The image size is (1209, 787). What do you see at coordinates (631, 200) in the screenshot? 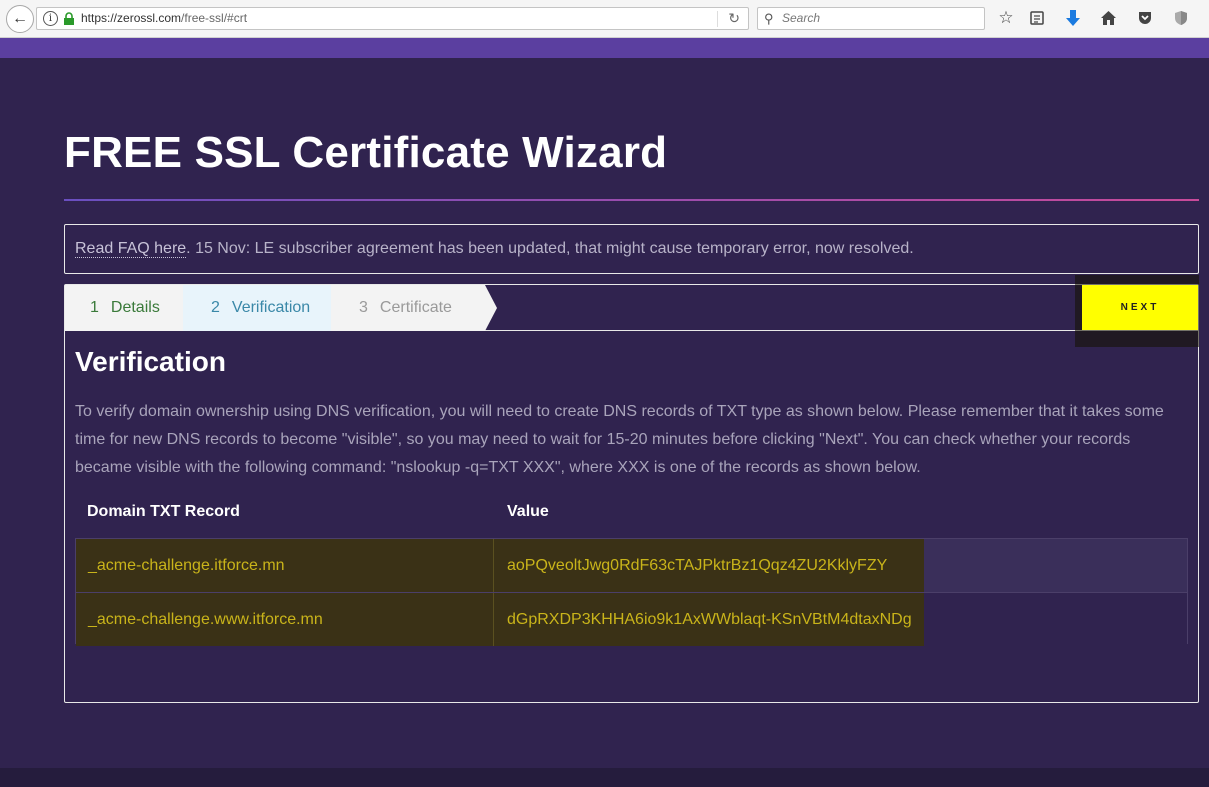
I see `title-divider` at bounding box center [631, 200].